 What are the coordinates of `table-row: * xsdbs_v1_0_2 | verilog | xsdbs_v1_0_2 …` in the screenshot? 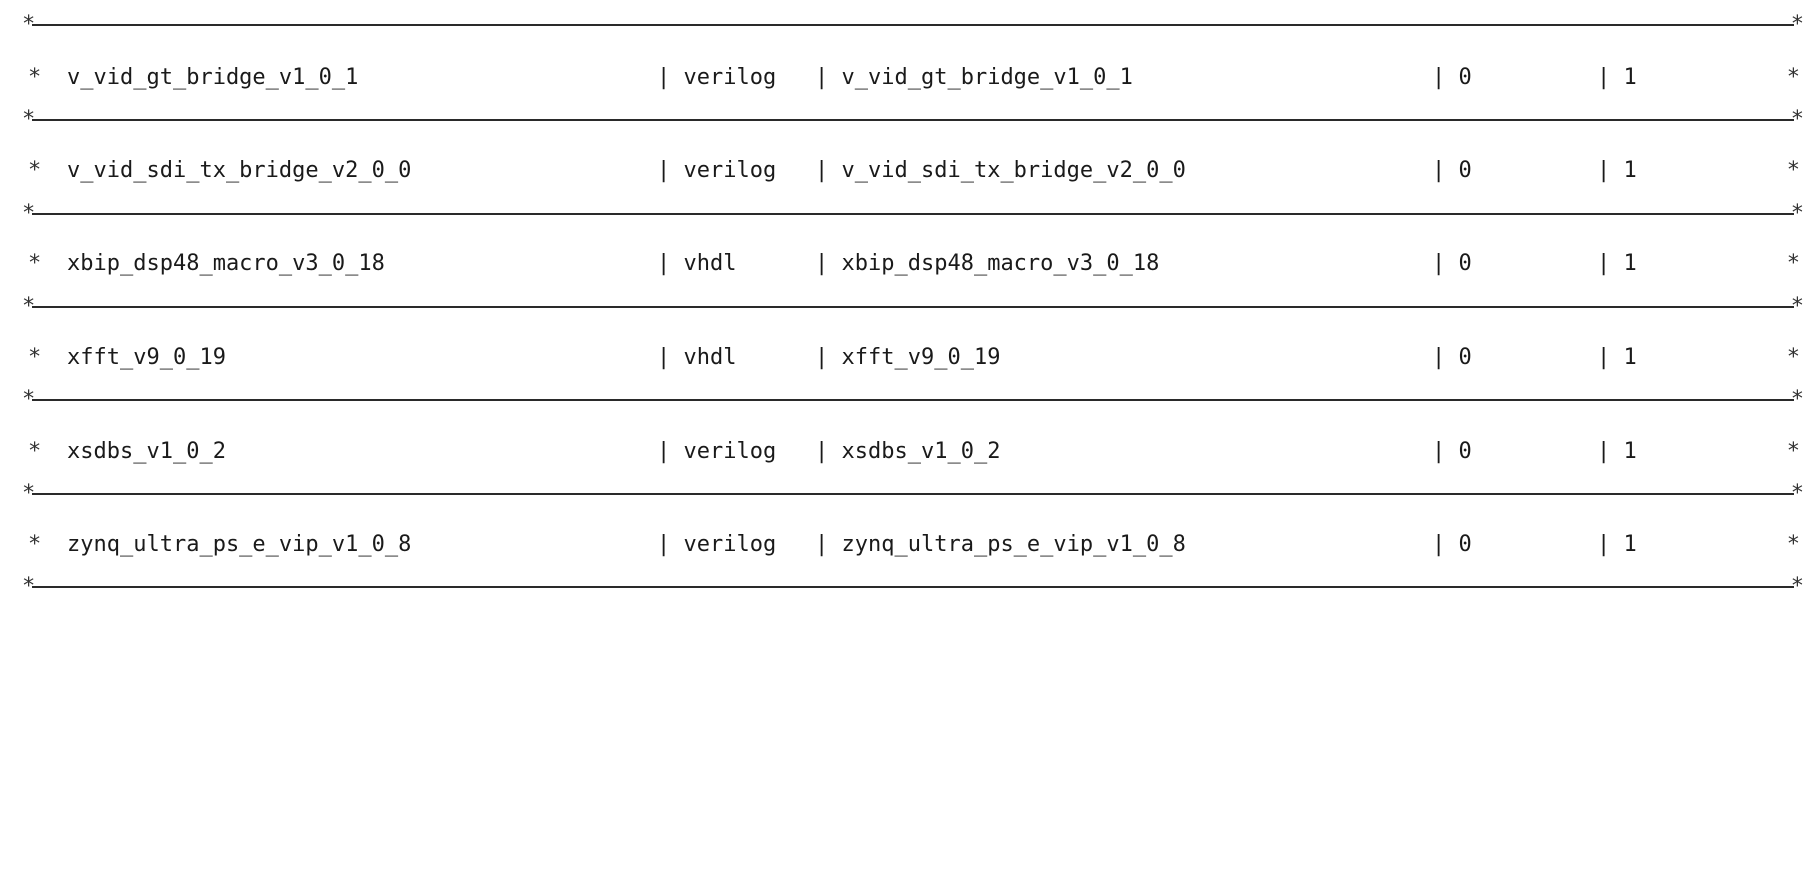 It's located at (913, 452).